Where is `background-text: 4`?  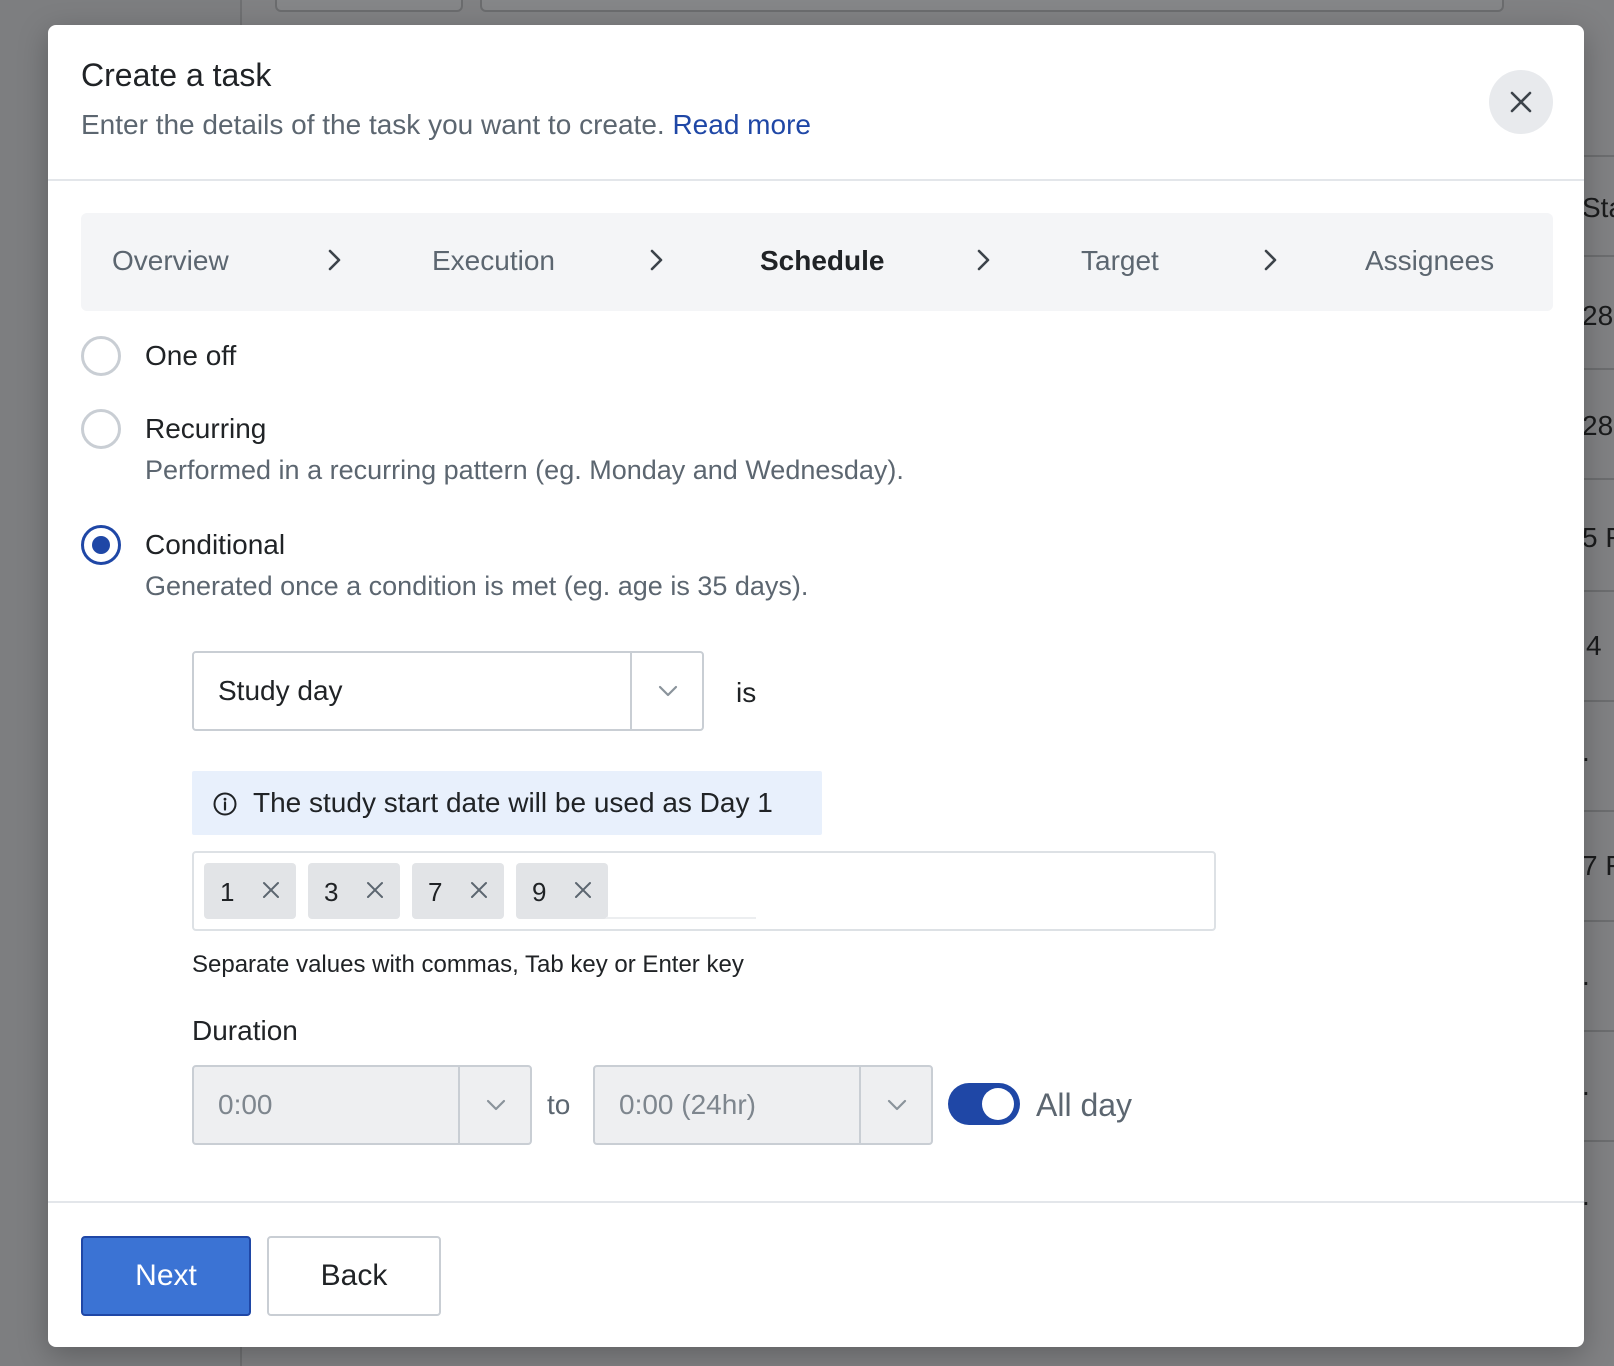
background-text: 4 is located at coordinates (1594, 645).